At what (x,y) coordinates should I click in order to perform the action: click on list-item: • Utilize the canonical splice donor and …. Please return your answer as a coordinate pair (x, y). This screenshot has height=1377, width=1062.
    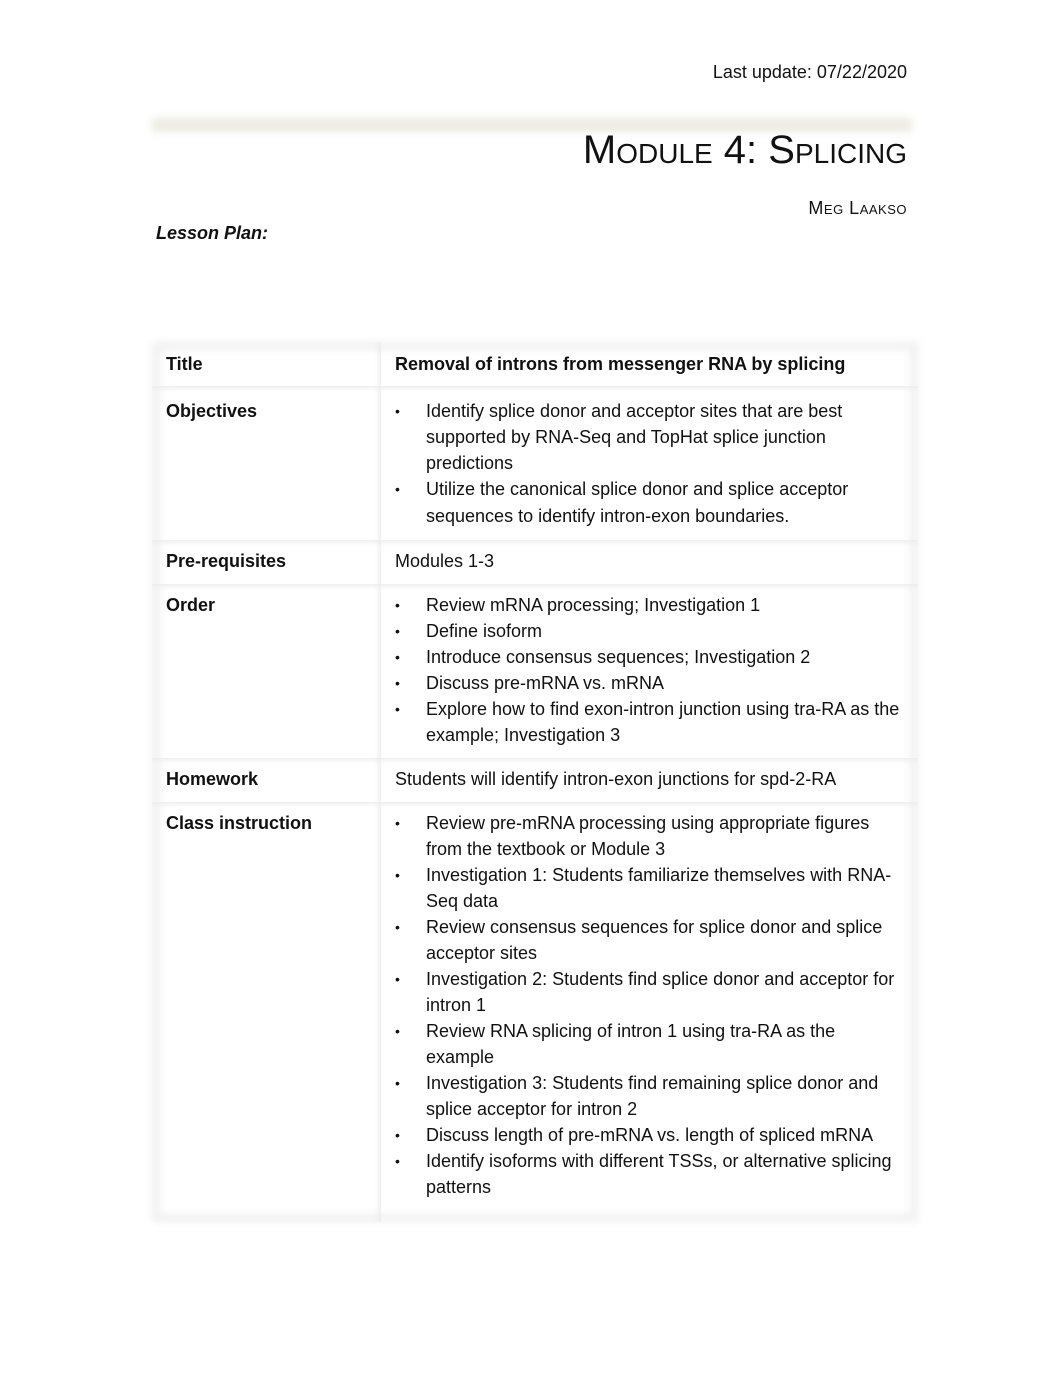
    Looking at the image, I should click on (651, 503).